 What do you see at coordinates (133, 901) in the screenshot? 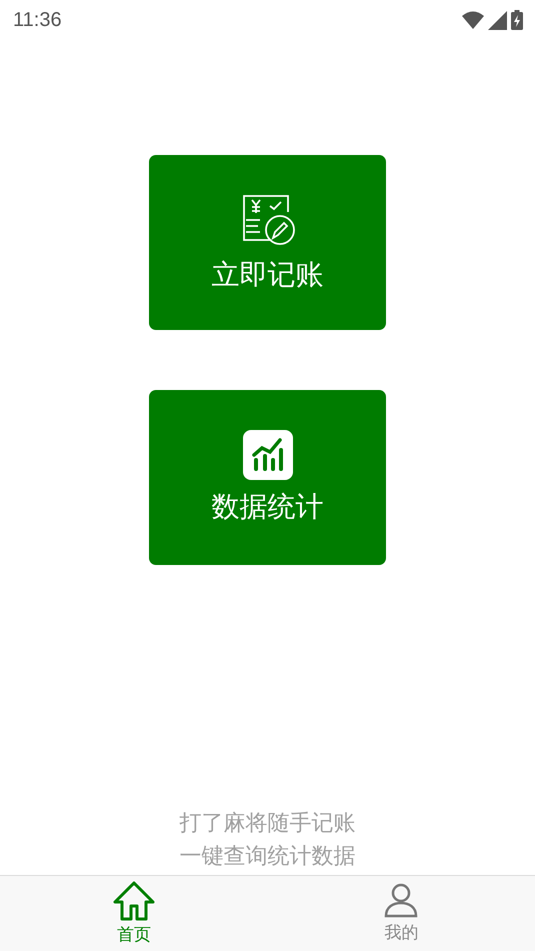
I see `home-icon` at bounding box center [133, 901].